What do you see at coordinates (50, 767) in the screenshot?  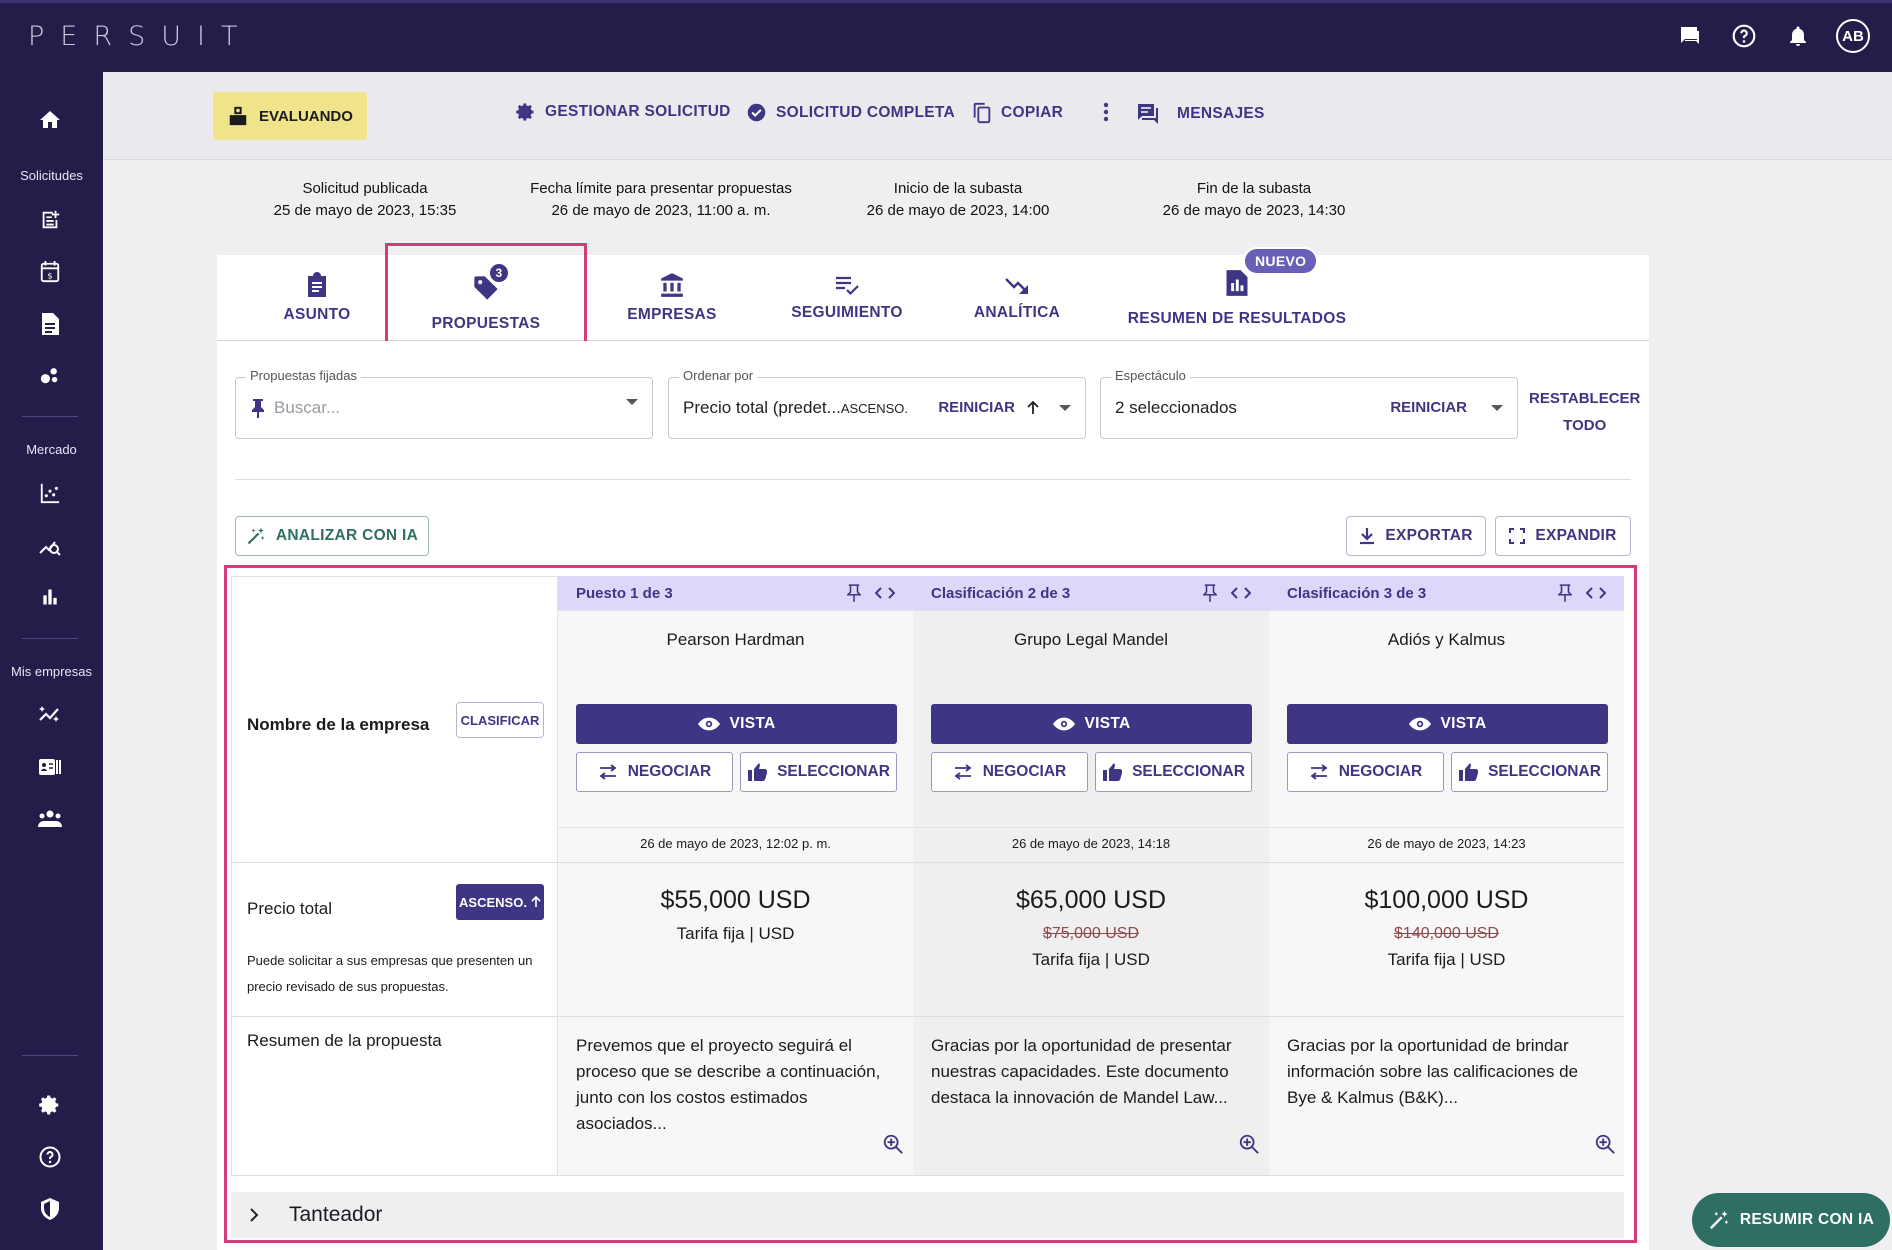 I see `contact-card-icon` at bounding box center [50, 767].